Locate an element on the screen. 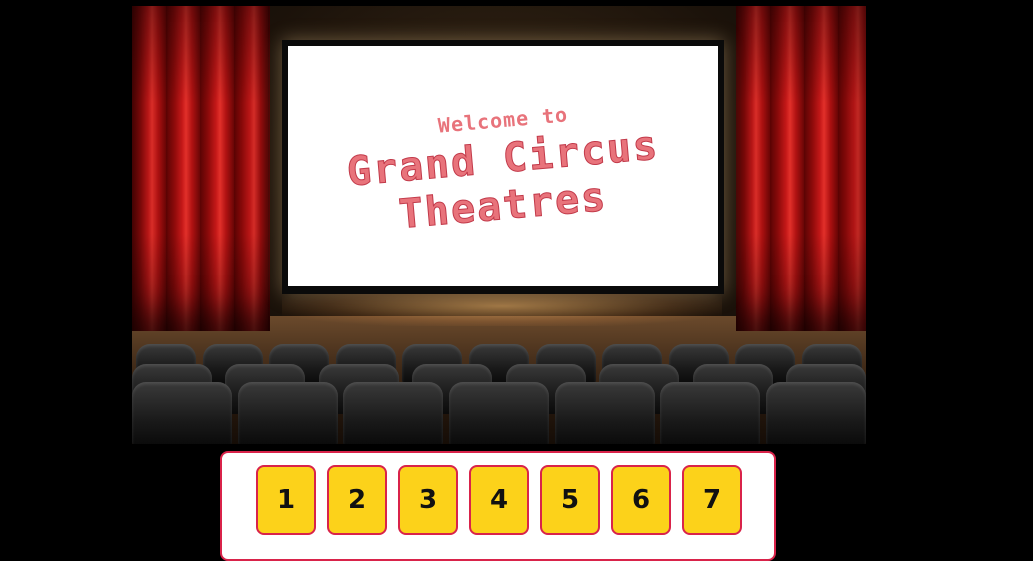 This screenshot has width=1033, height=561. left-curtain is located at coordinates (201, 168).